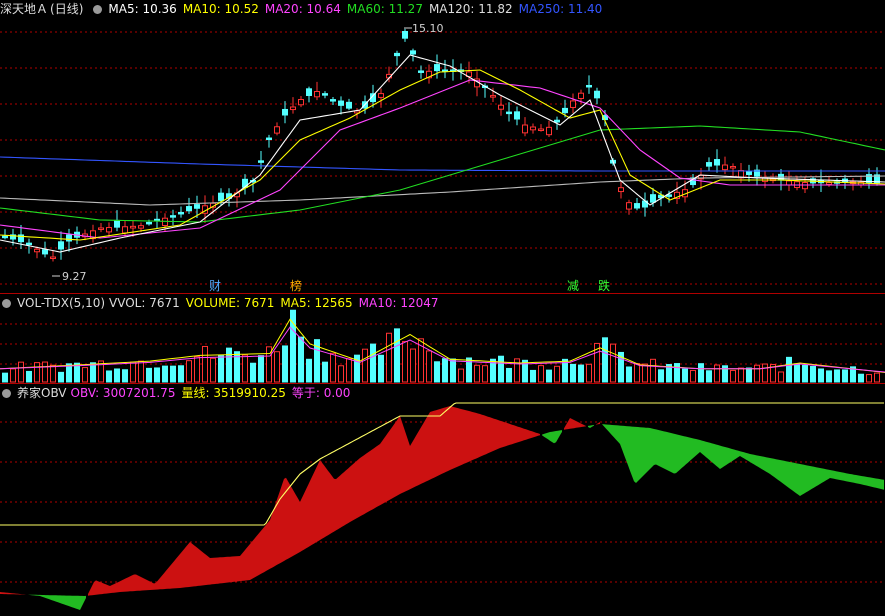 Image resolution: width=885 pixels, height=616 pixels. I want to click on ma60-label: MA60: 11.27, so click(384, 9).